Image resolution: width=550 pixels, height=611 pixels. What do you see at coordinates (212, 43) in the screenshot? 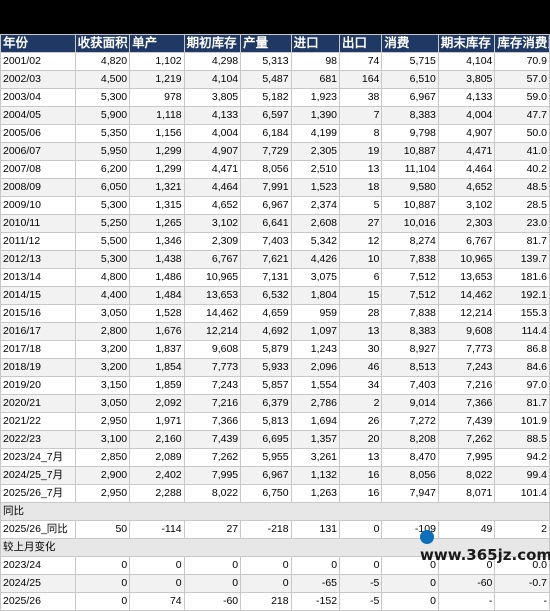
I see `column-header: 期初库存` at bounding box center [212, 43].